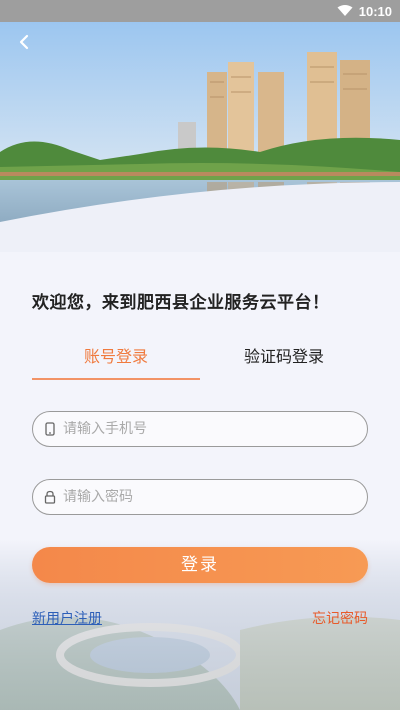  What do you see at coordinates (181, 303) in the screenshot?
I see `welcome-text: 欢迎您，来到肥西县企业服务云平台！` at bounding box center [181, 303].